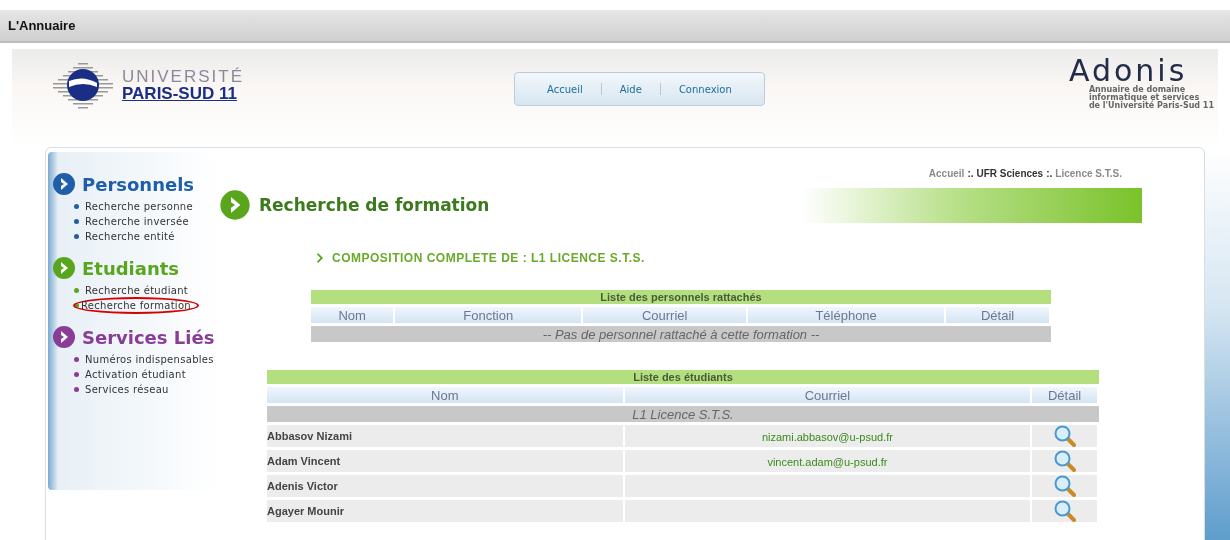  What do you see at coordinates (446, 436) in the screenshot?
I see `table-cell: Abbasov Nizami` at bounding box center [446, 436].